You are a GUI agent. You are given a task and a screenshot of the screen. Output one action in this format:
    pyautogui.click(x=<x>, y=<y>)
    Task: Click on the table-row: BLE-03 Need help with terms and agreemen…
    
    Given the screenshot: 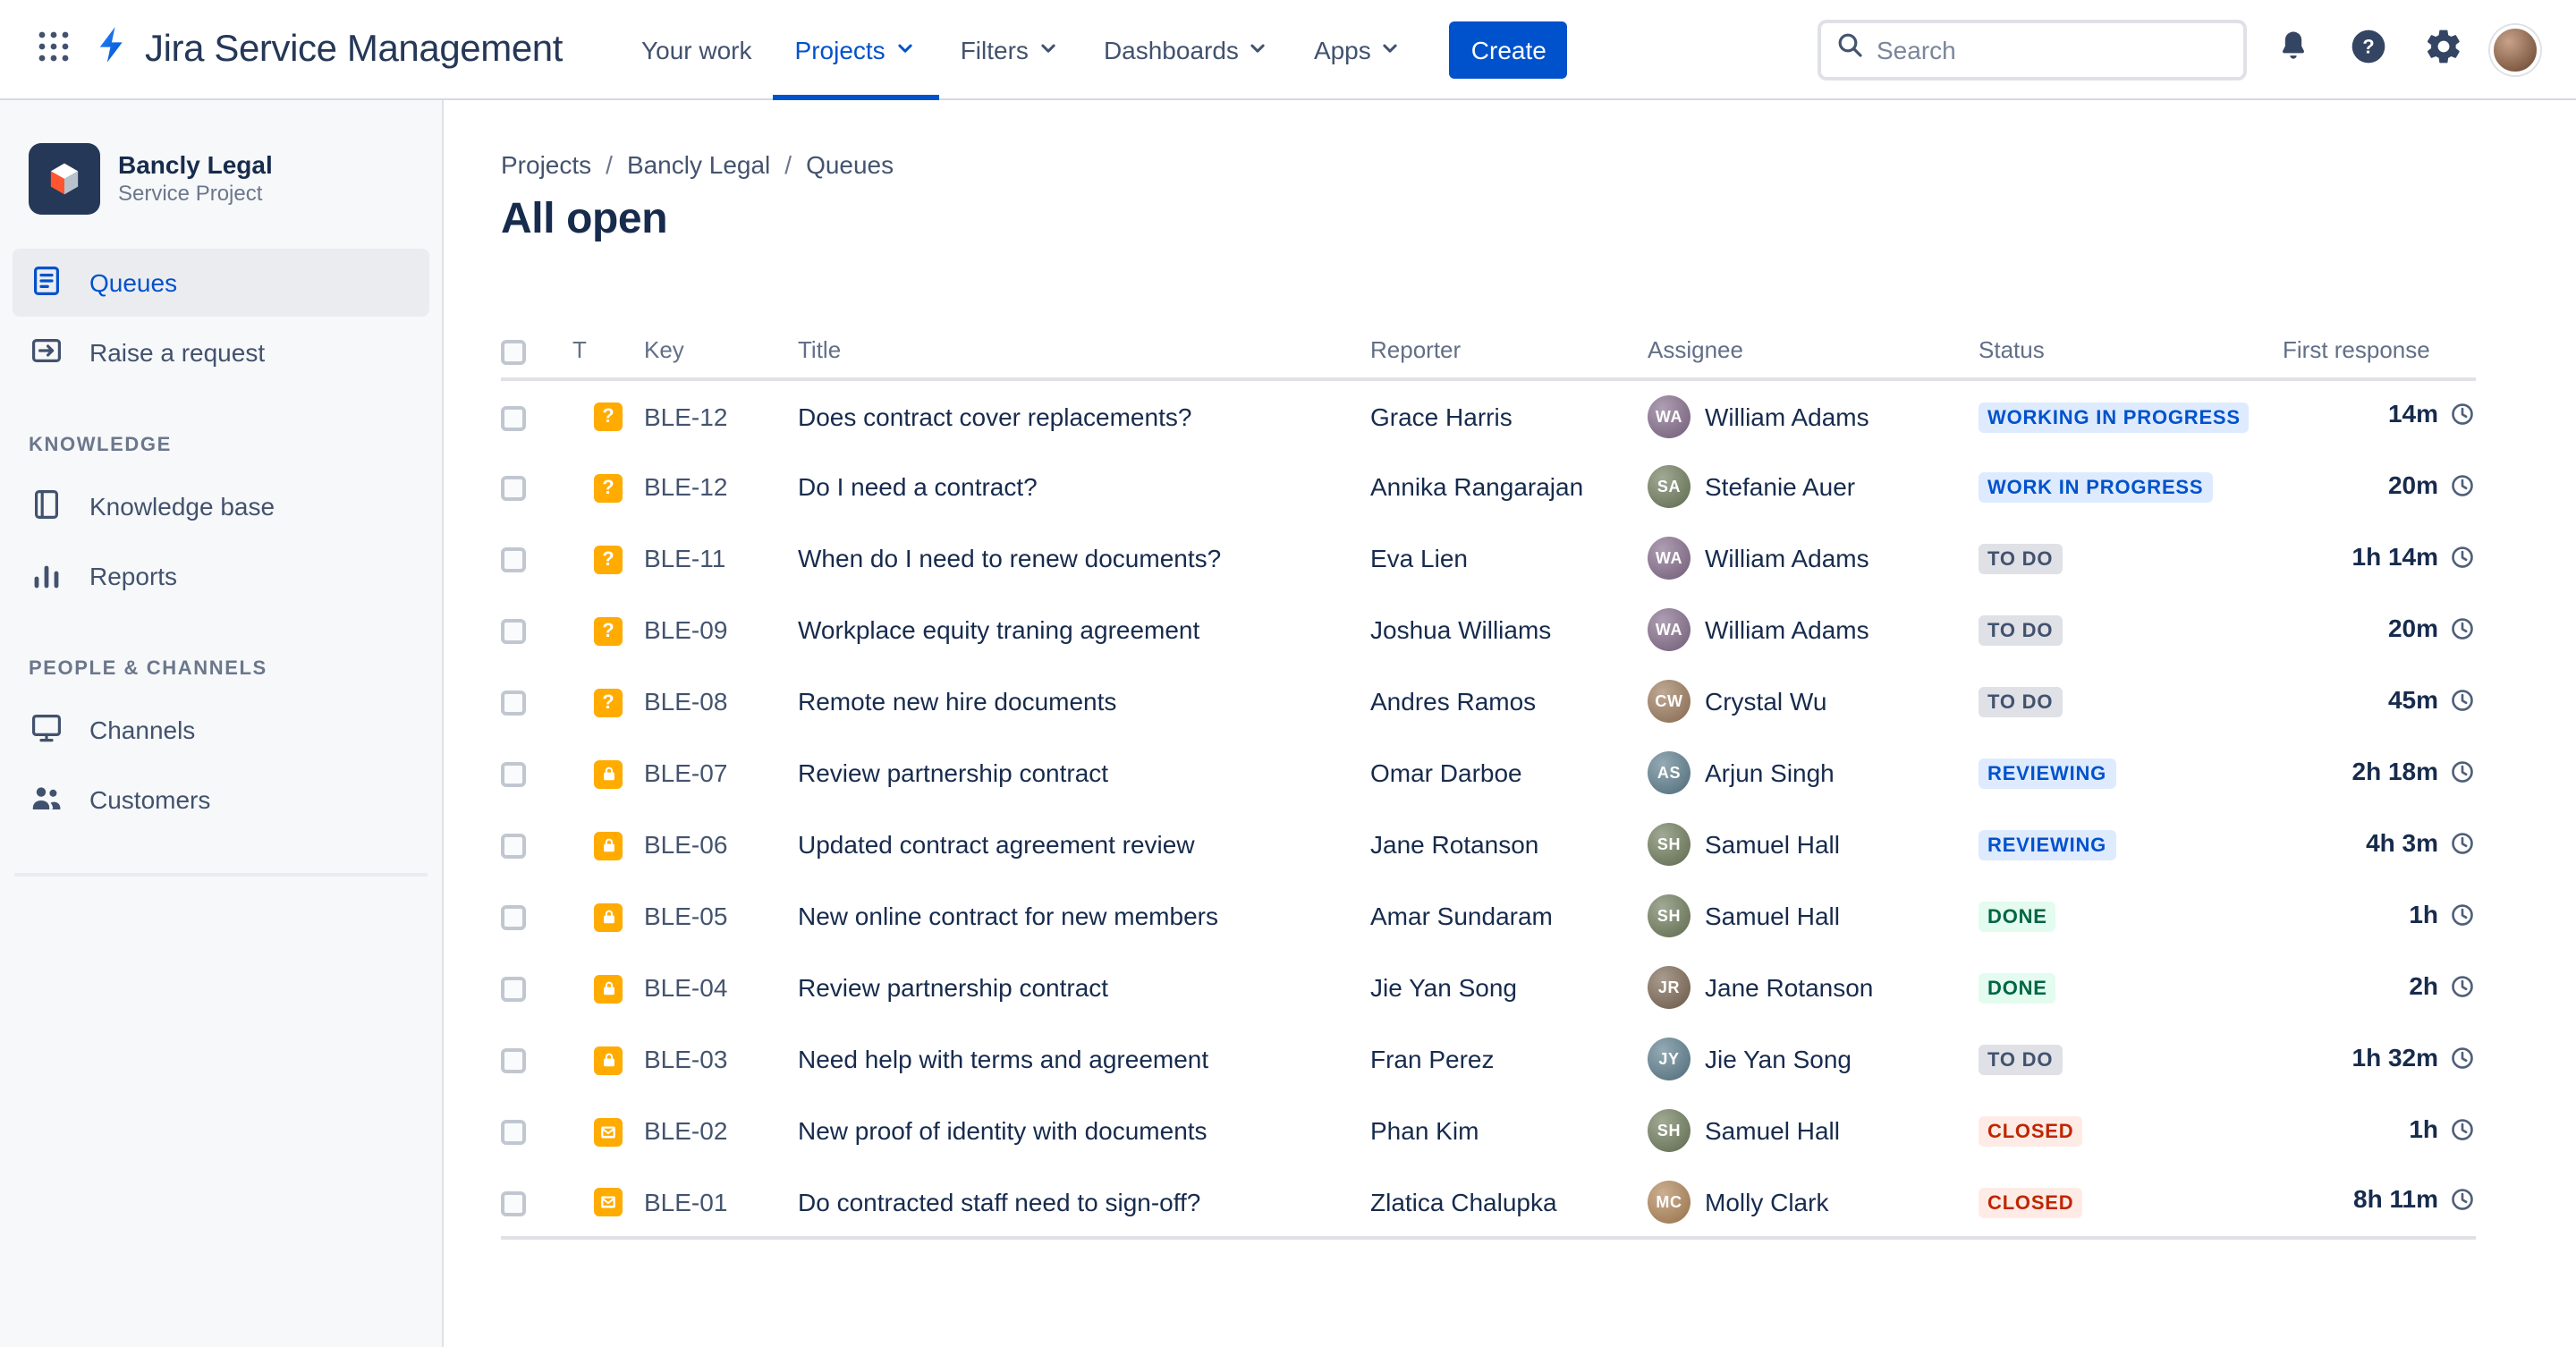 What is the action you would take?
    pyautogui.click(x=1488, y=1059)
    